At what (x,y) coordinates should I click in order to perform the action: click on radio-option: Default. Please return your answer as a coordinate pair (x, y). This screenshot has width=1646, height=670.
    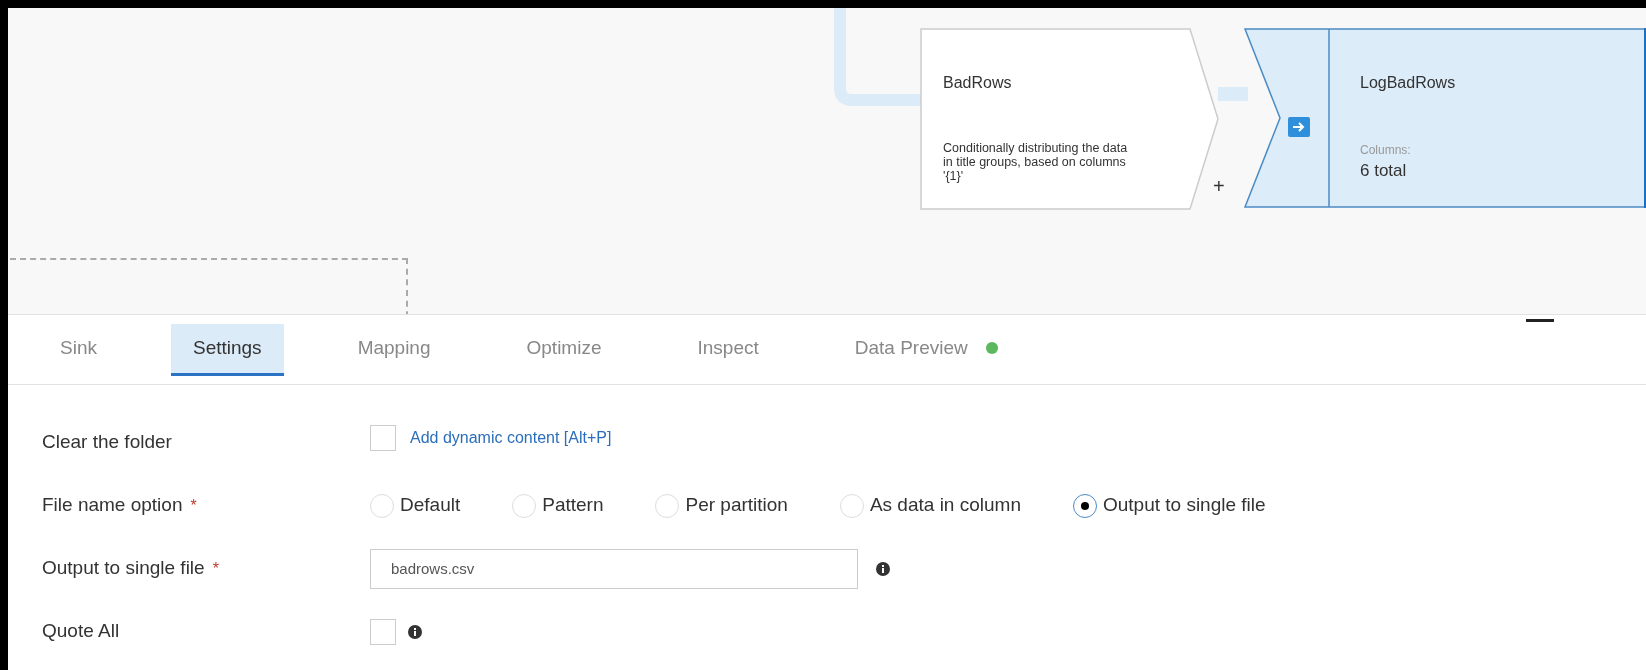
    Looking at the image, I should click on (415, 505).